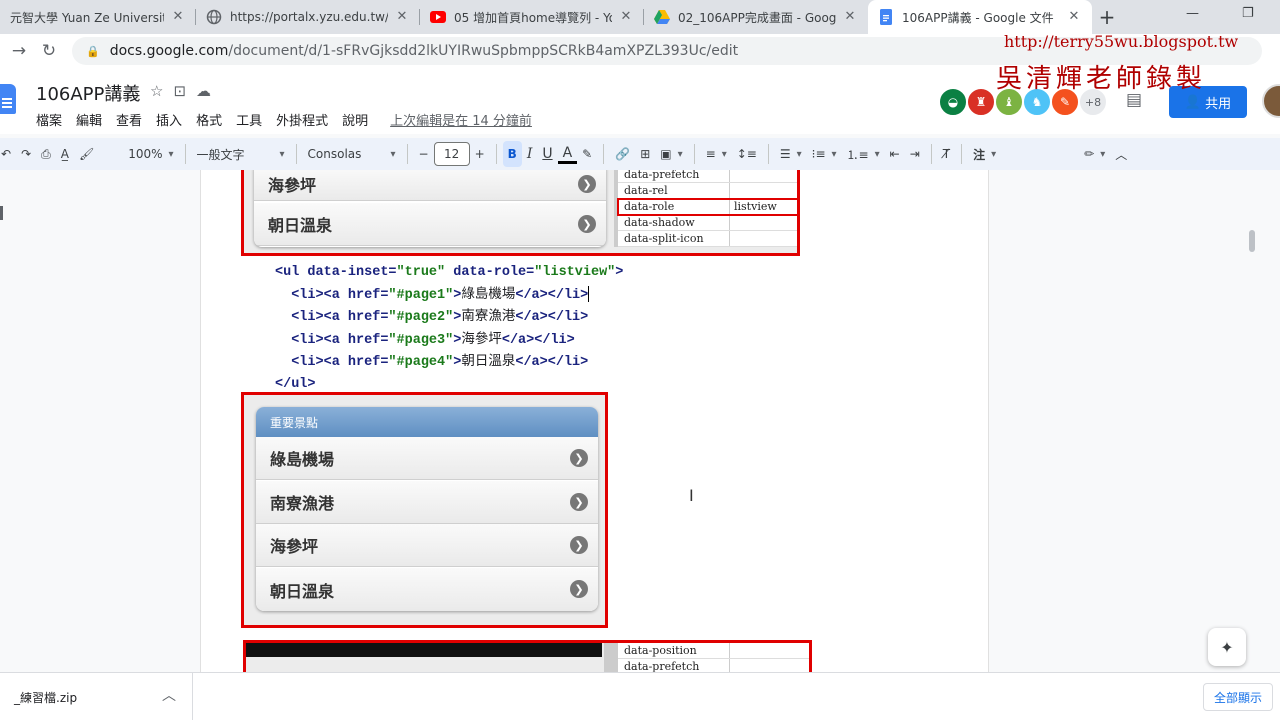 The height and width of the screenshot is (720, 1280). I want to click on menu-addons: 外掛程式, so click(302, 119).